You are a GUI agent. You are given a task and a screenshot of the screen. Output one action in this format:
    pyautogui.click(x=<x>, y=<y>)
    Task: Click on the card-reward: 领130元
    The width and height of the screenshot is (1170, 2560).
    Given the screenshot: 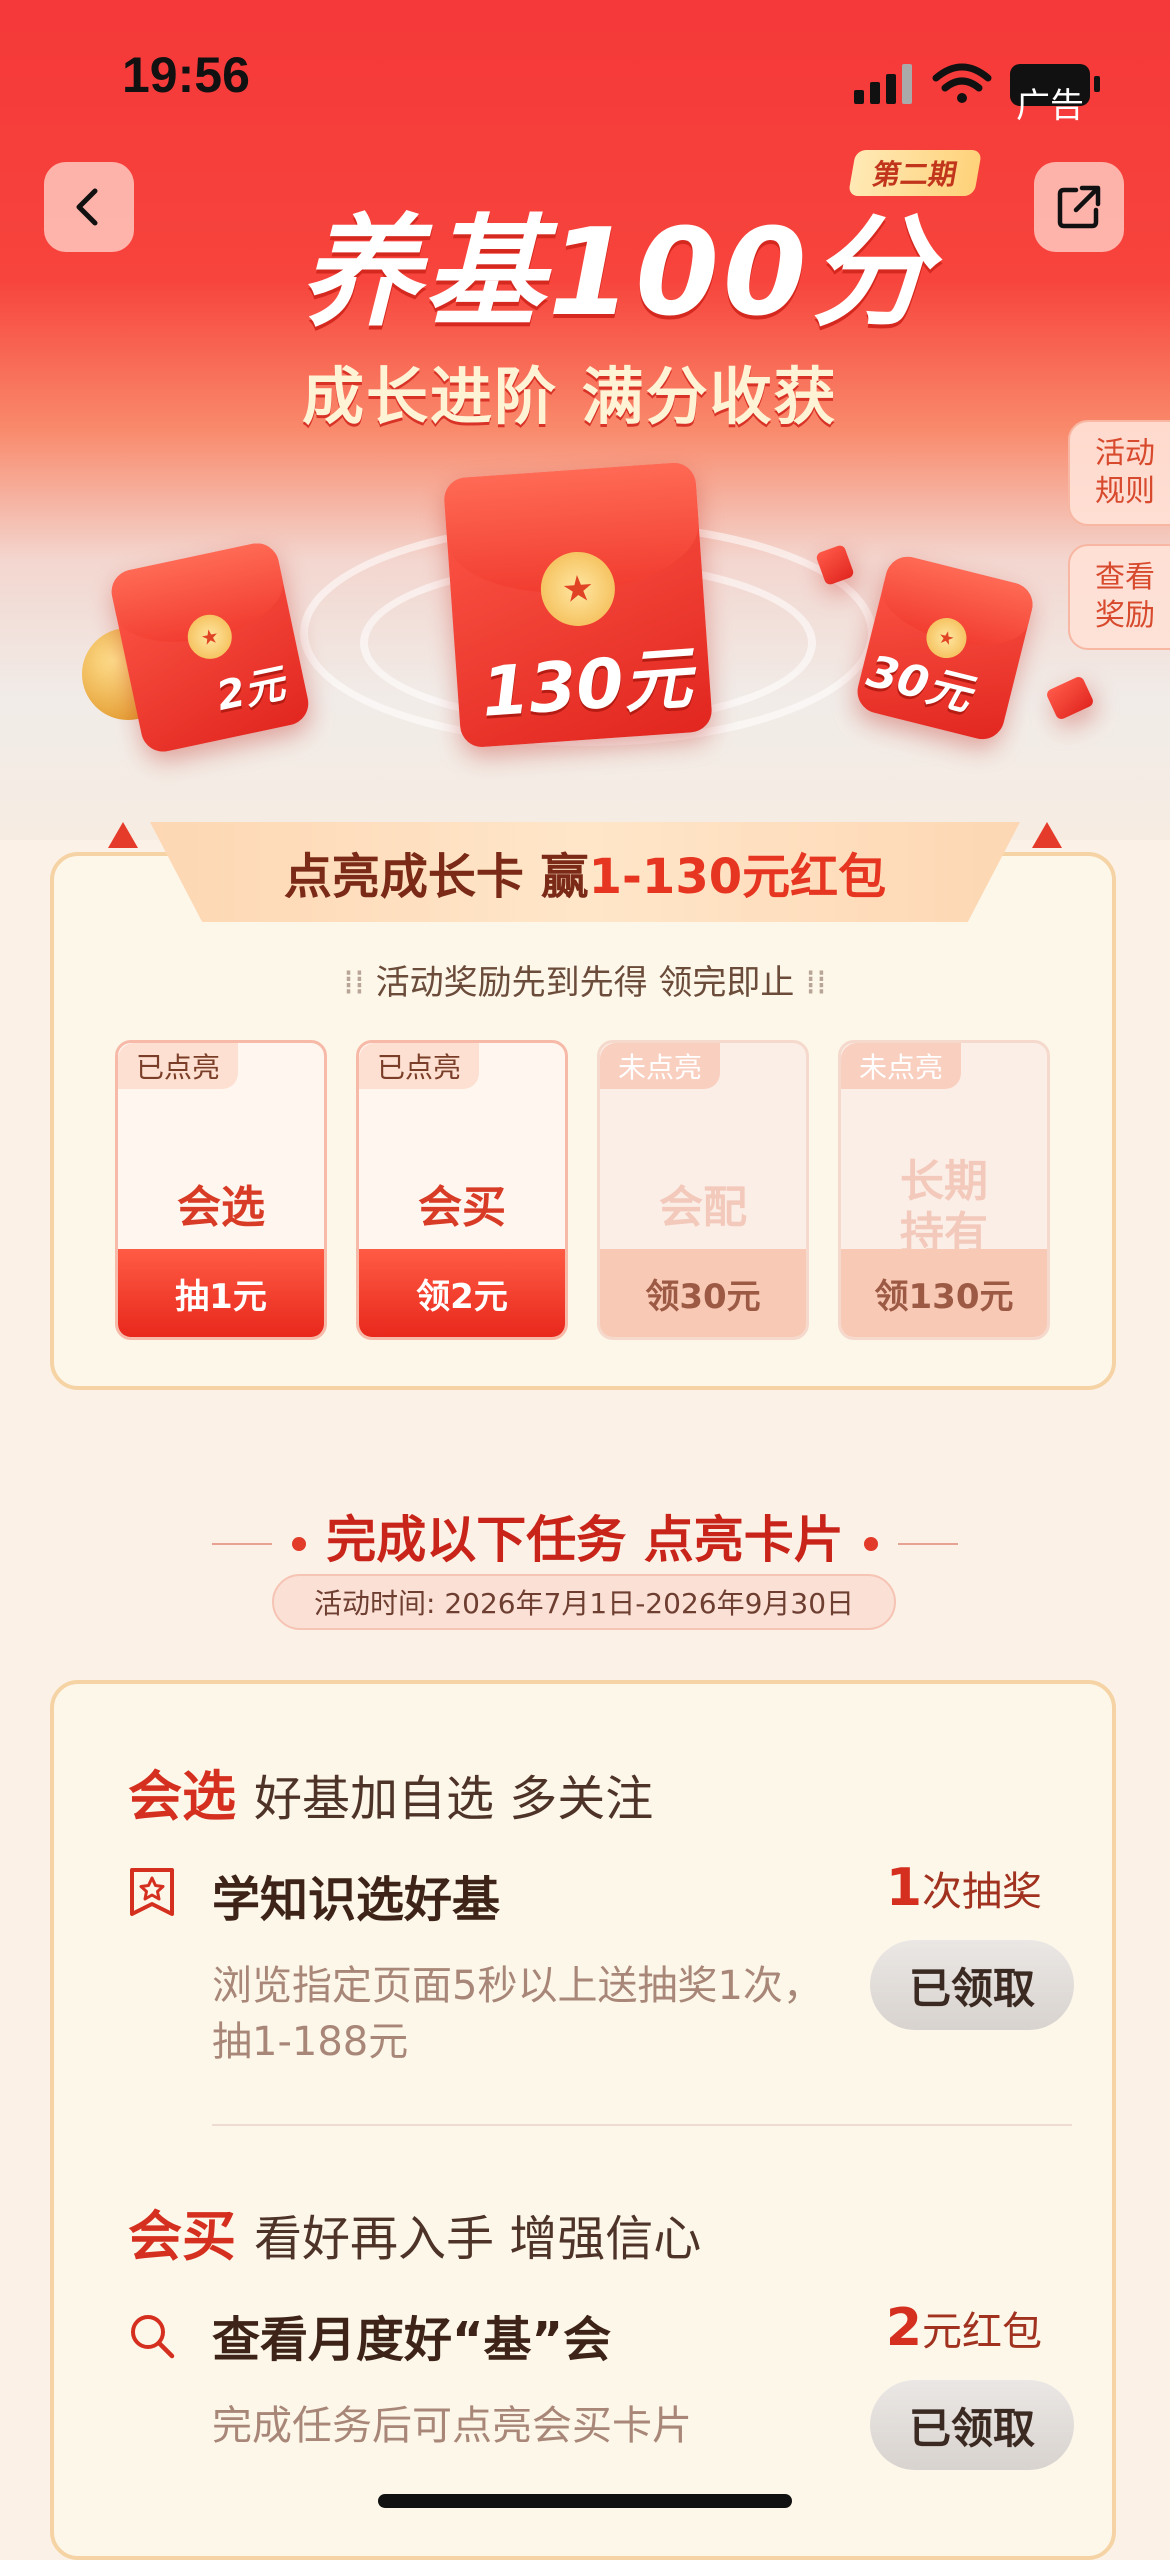 What is the action you would take?
    pyautogui.click(x=944, y=1293)
    